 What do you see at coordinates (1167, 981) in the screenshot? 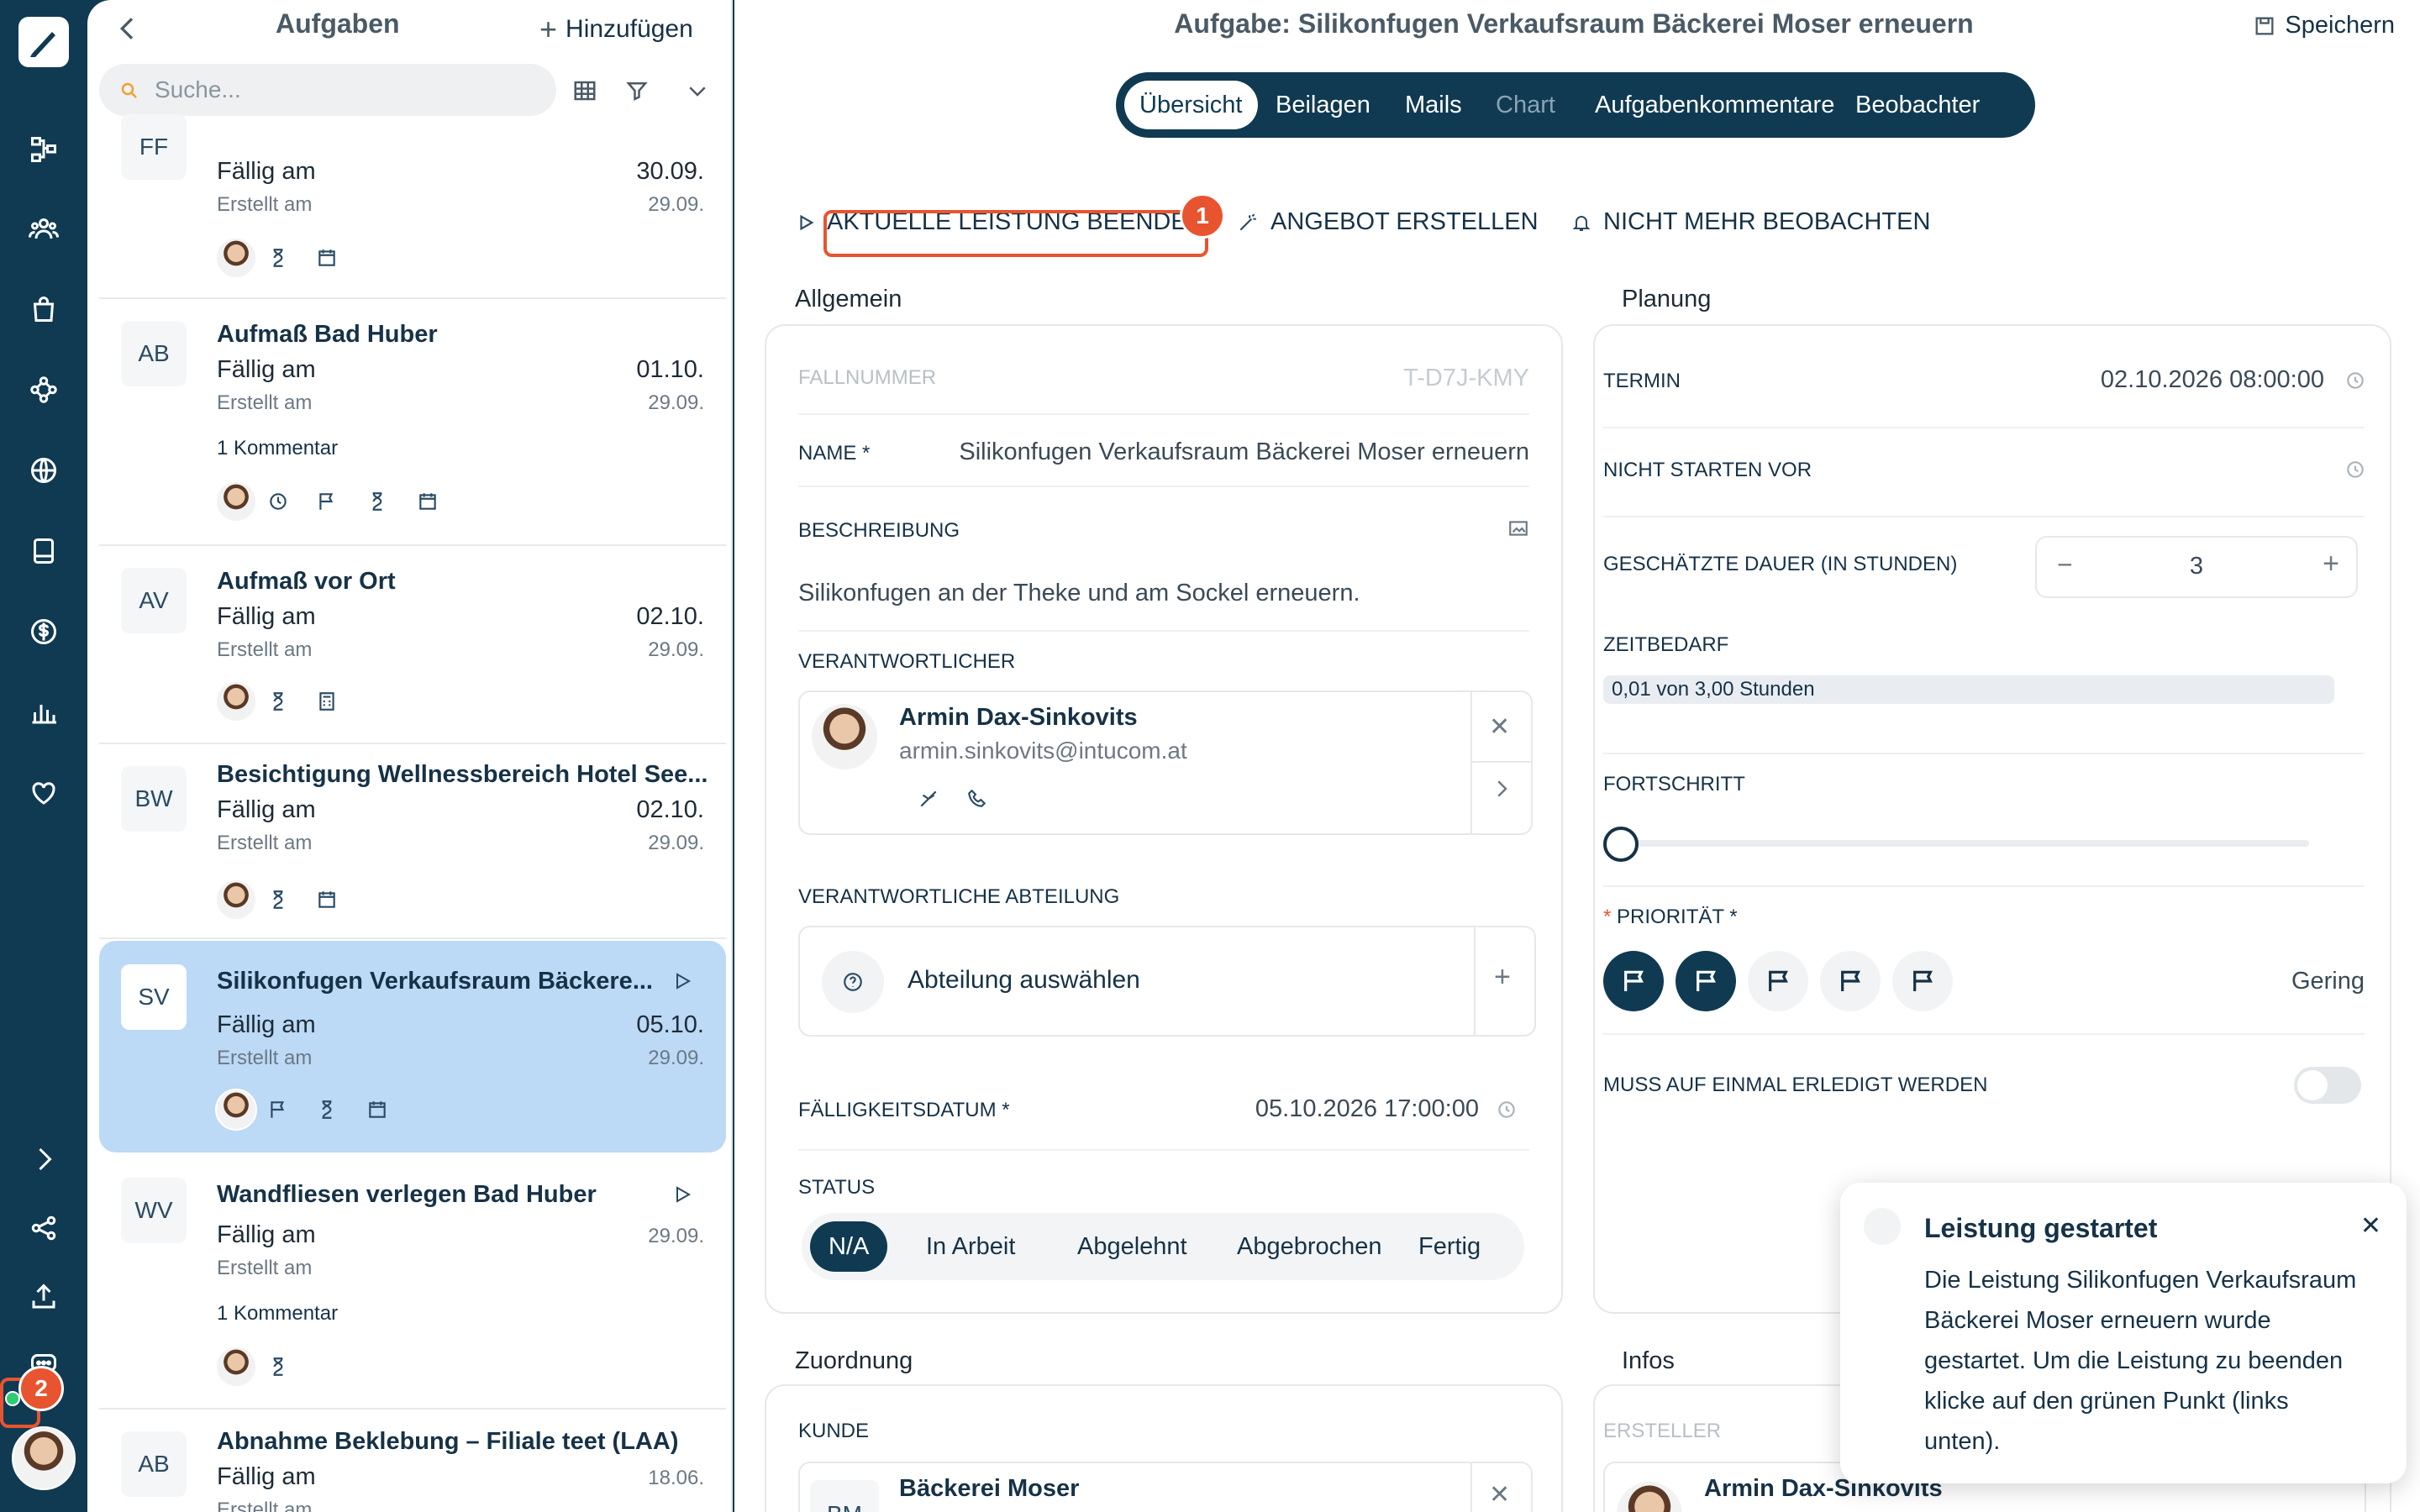
I see `department-select: Abteilung auswählen +` at bounding box center [1167, 981].